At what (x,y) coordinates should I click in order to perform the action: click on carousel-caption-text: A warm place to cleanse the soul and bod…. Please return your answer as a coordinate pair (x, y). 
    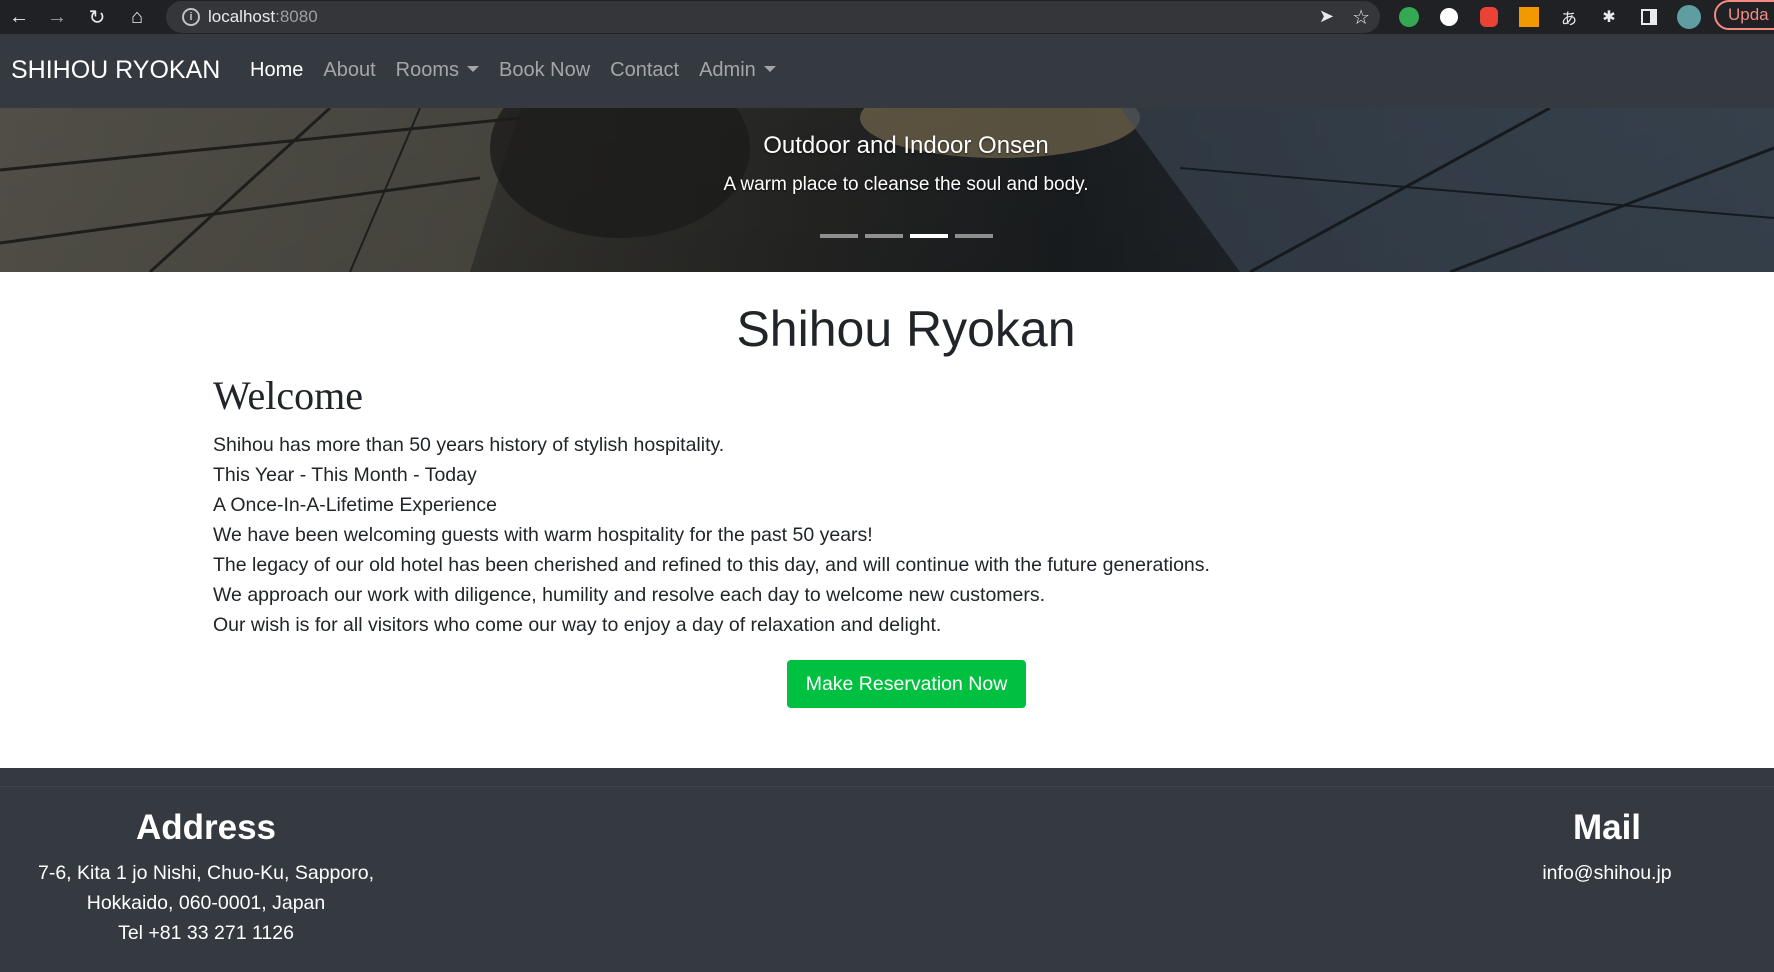
    Looking at the image, I should click on (906, 184).